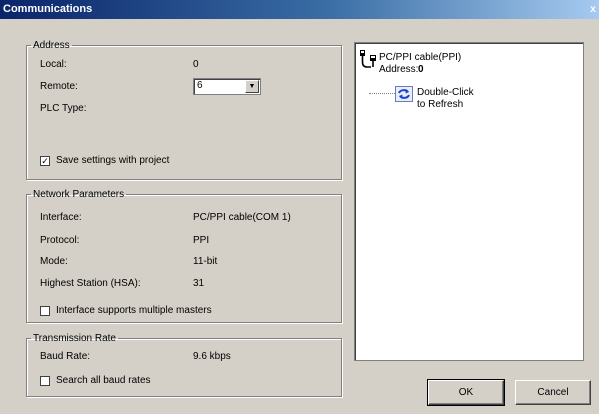  What do you see at coordinates (399, 69) in the screenshot?
I see `tree-address-label: Address:` at bounding box center [399, 69].